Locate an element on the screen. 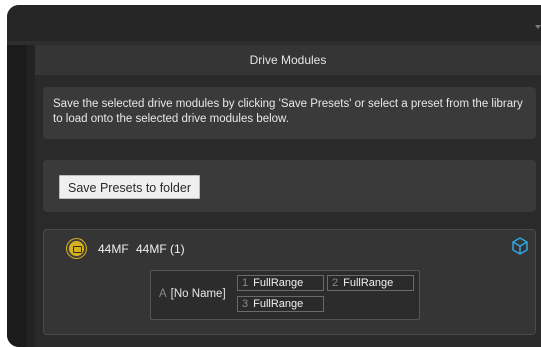 The image size is (541, 347). side-strip-inner is located at coordinates (31, 196).